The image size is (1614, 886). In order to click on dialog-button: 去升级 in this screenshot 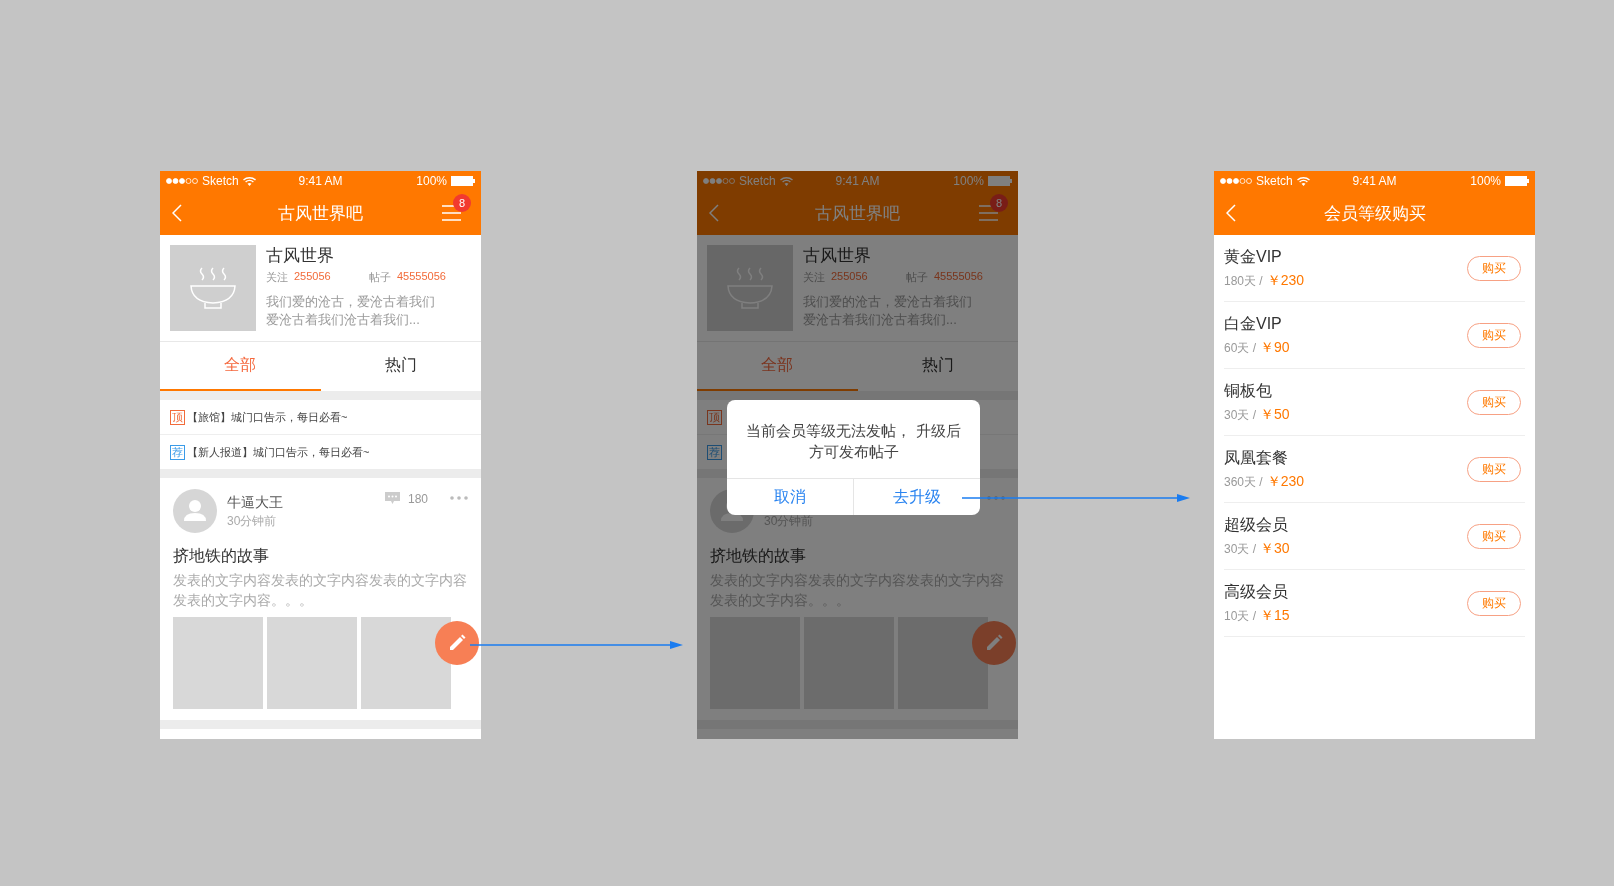, I will do `click(916, 497)`.